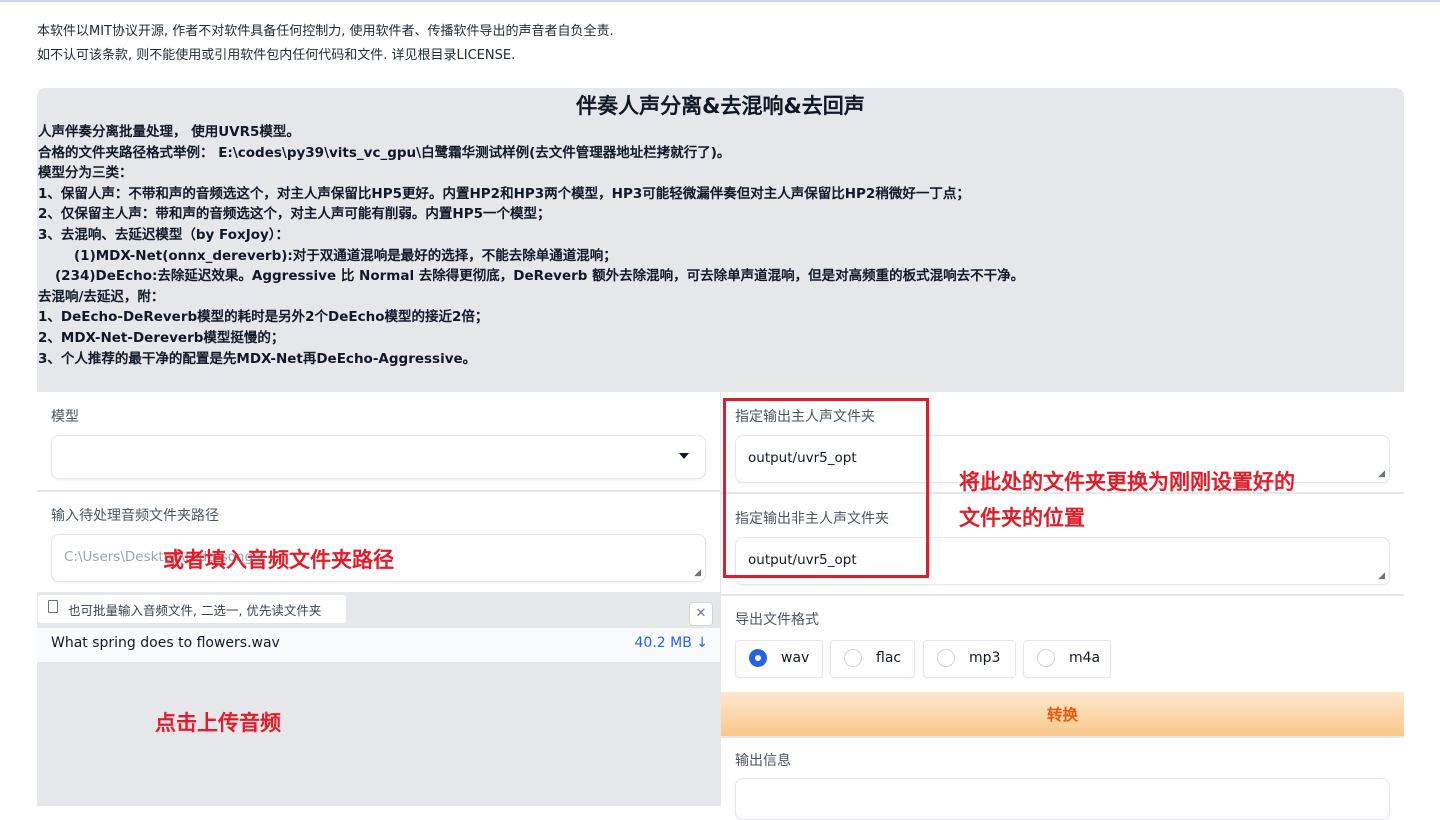 The height and width of the screenshot is (820, 1440). I want to click on info-line: 3、去混响、去延迟模型（by FoxJoy）：, so click(164, 234).